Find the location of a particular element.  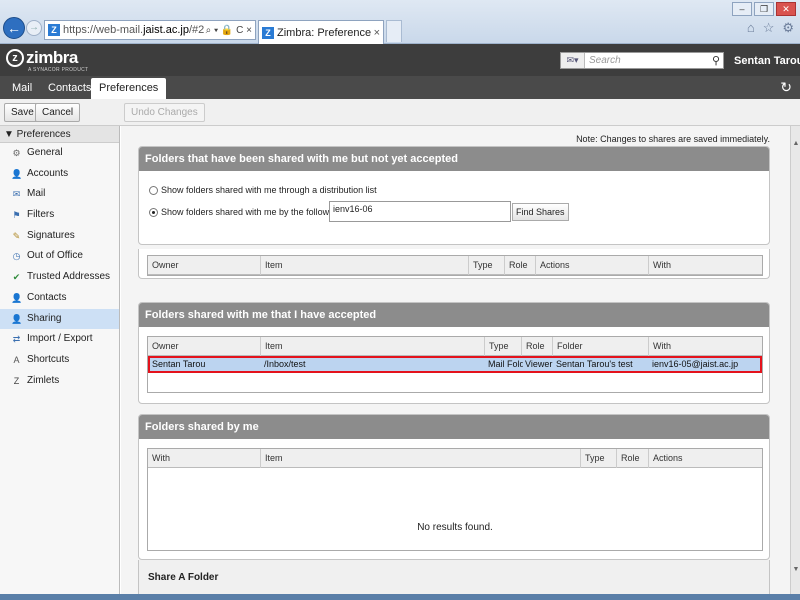

address-url: https://web-mail.jaist.ac.jp/#2 is located at coordinates (134, 30).